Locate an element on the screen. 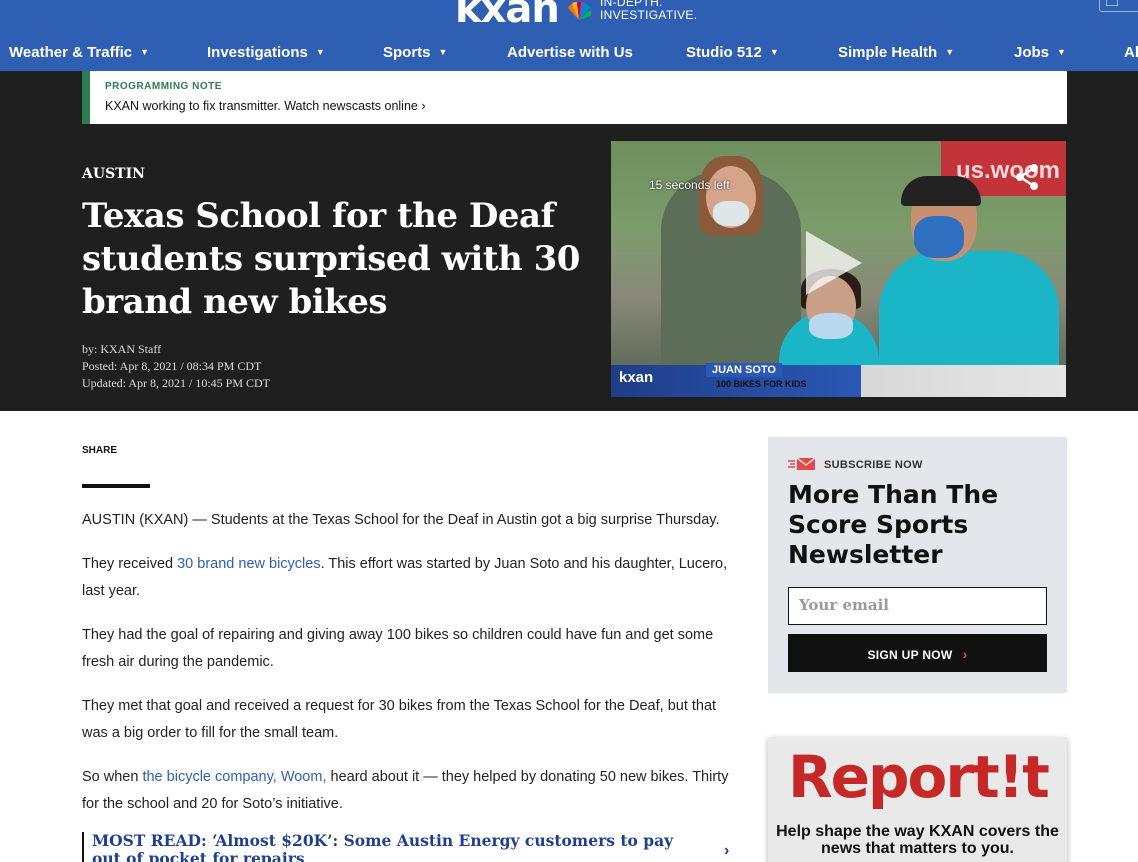  tagline: IN-DEPTH. INVESTIGATIVE. is located at coordinates (648, 11).